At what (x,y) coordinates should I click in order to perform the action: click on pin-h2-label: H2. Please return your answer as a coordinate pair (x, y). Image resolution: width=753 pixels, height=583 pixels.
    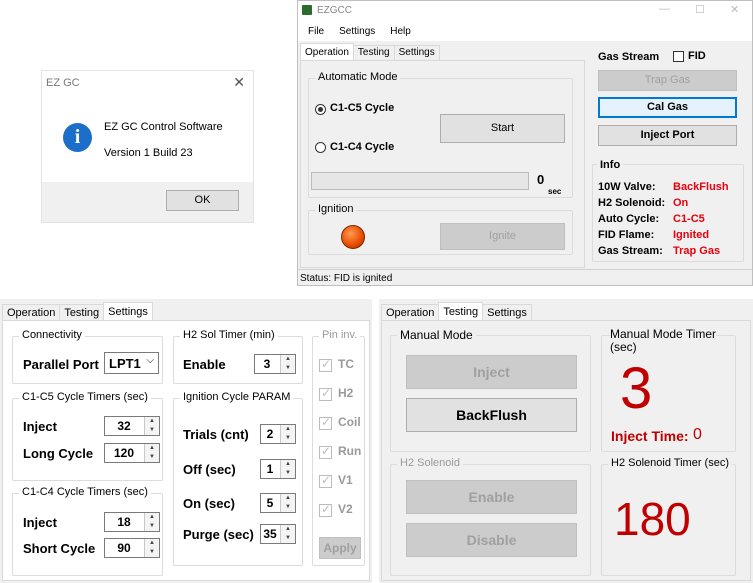
    Looking at the image, I should click on (346, 393).